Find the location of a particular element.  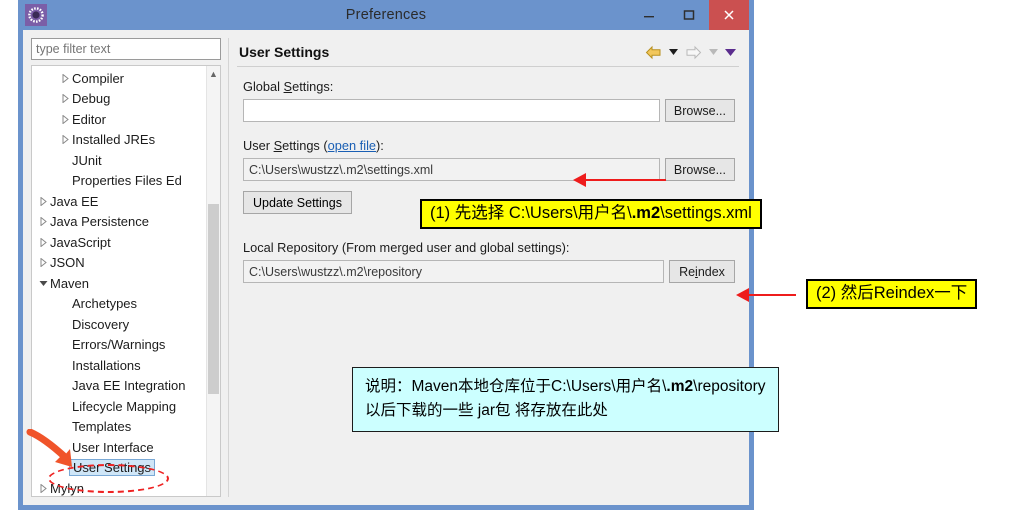

sidebar-item-java-persistence: Java Persistence is located at coordinates (119, 222).